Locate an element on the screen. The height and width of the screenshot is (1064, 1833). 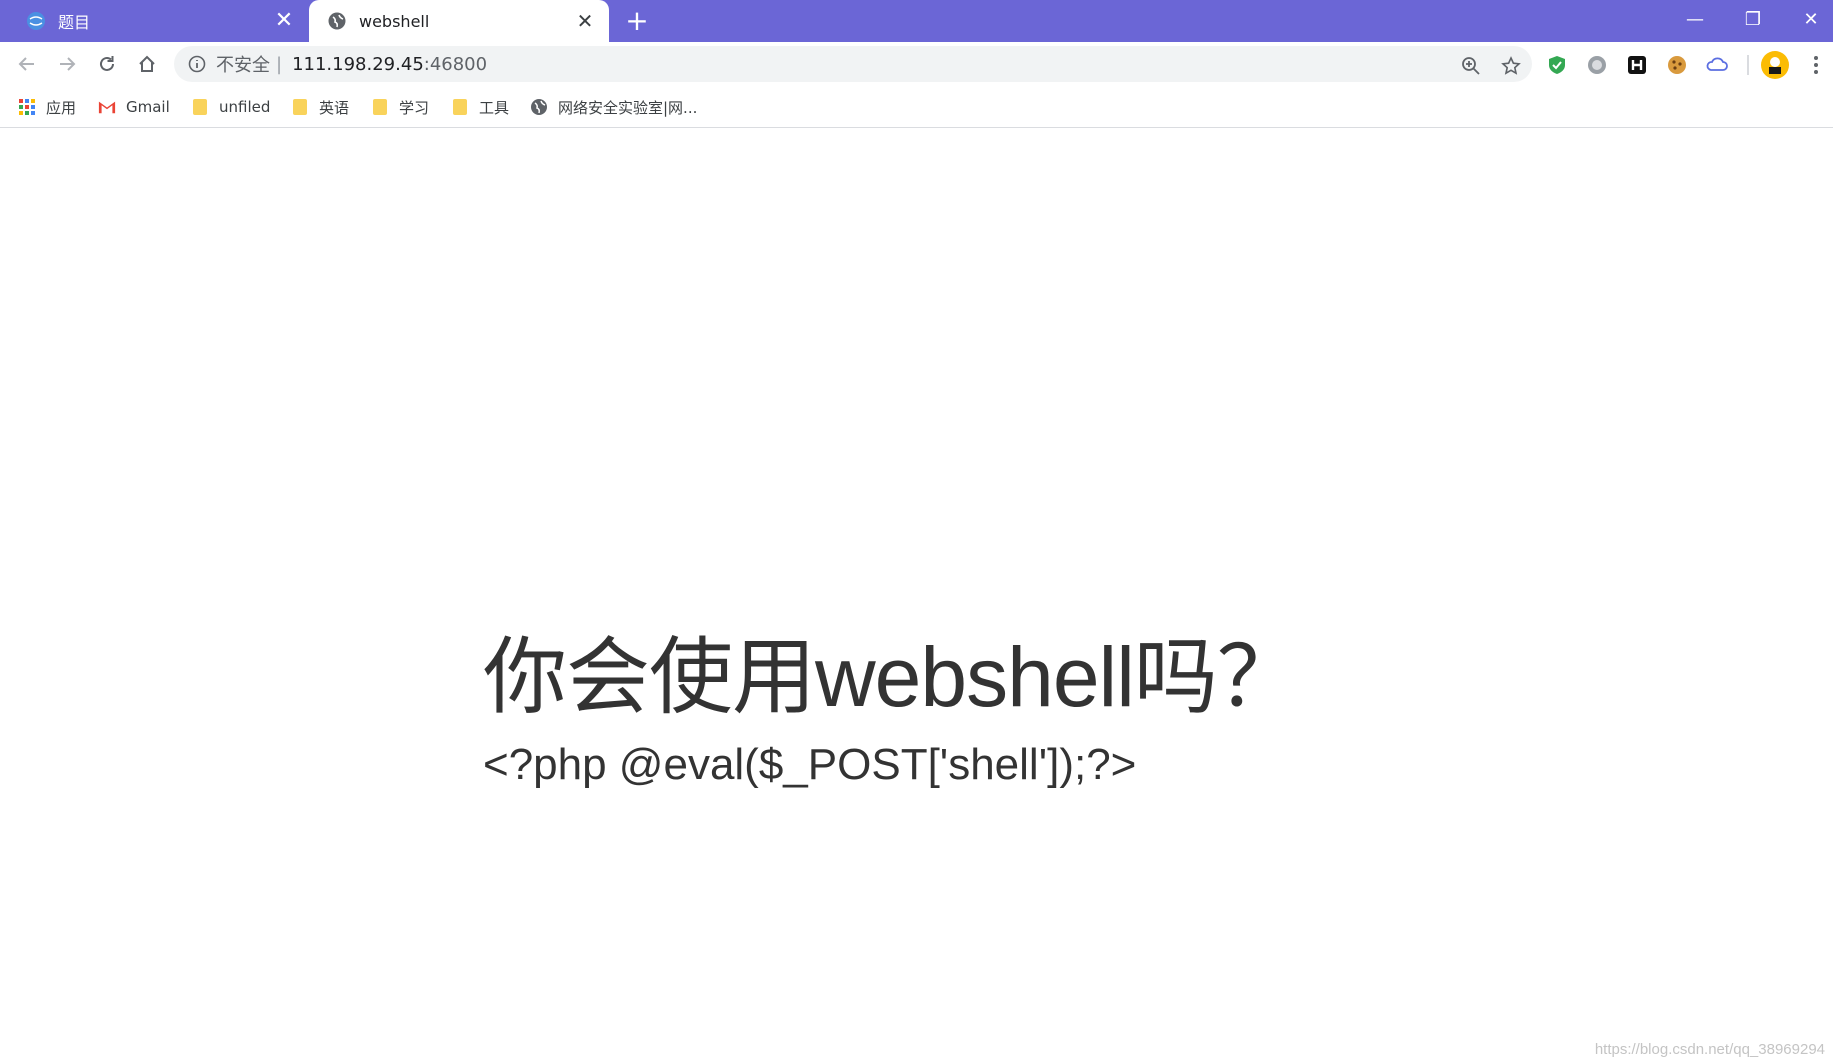
reload-icon is located at coordinates (107, 63).